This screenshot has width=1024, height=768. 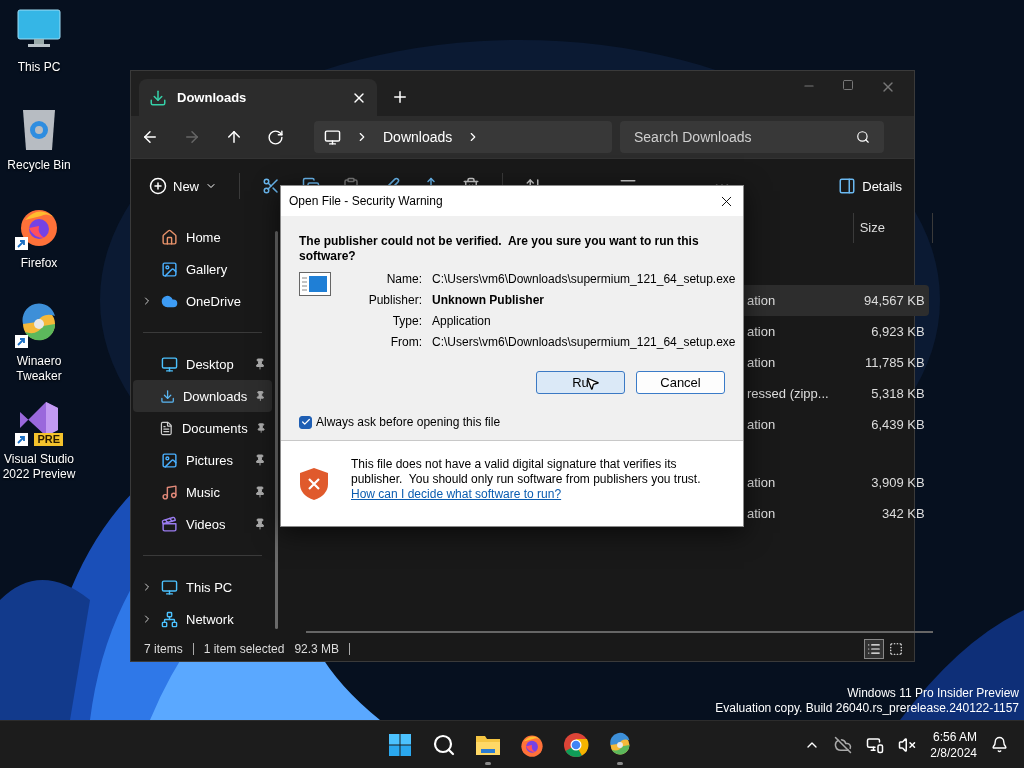 I want to click on list-icon, so click(x=874, y=649).